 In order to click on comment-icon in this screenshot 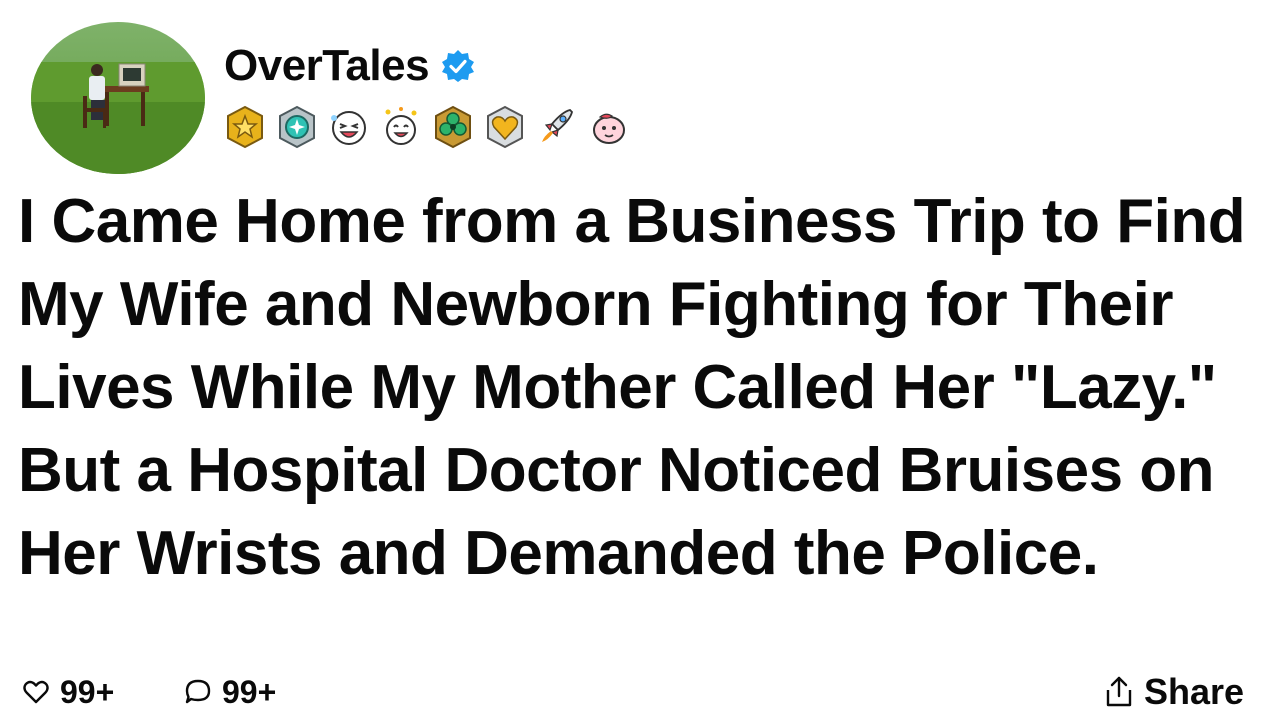, I will do `click(198, 691)`.